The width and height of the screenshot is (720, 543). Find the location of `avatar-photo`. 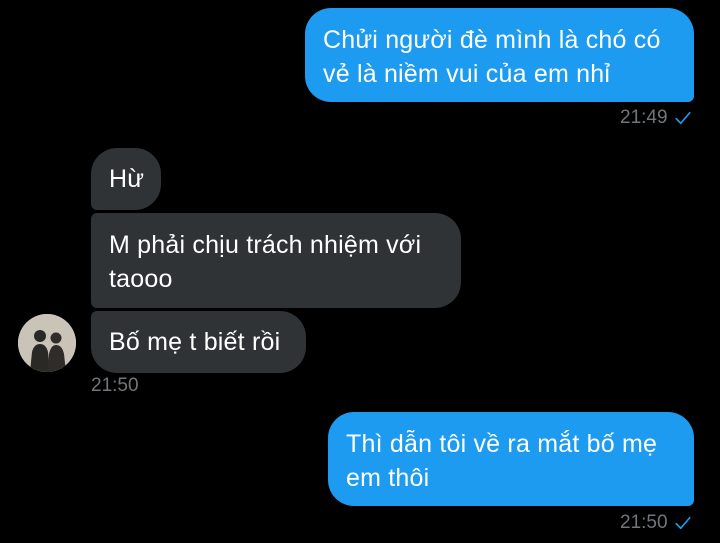

avatar-photo is located at coordinates (47, 343).